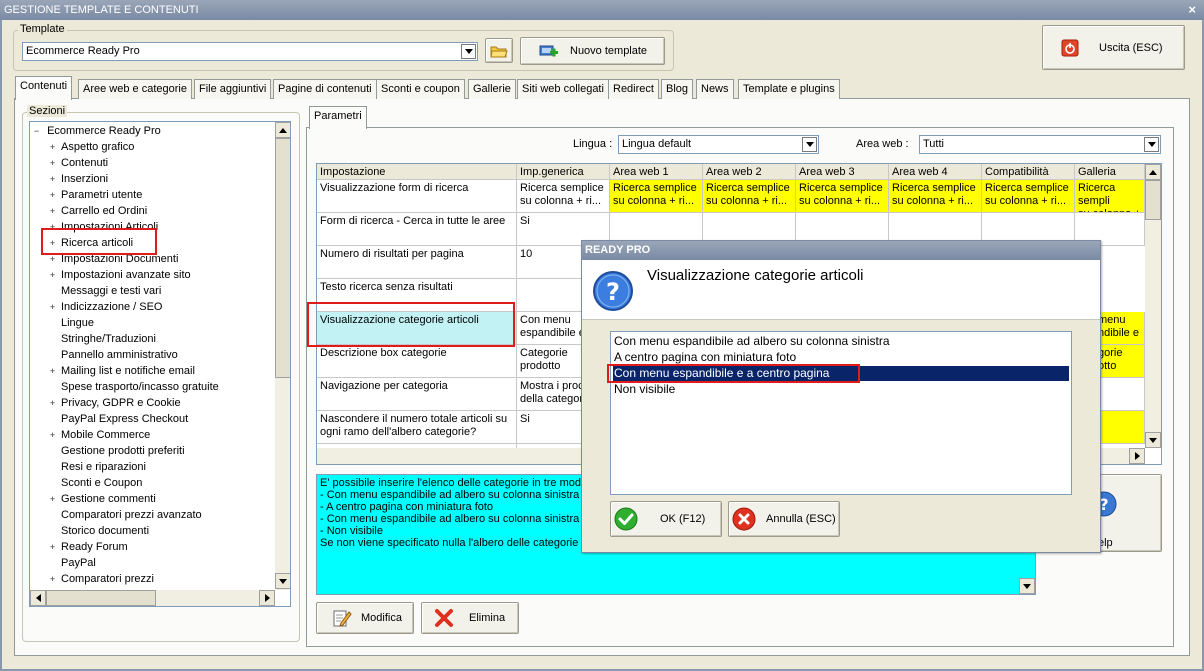  What do you see at coordinates (1113, 47) in the screenshot?
I see `exit-button: Uscita (ESC)` at bounding box center [1113, 47].